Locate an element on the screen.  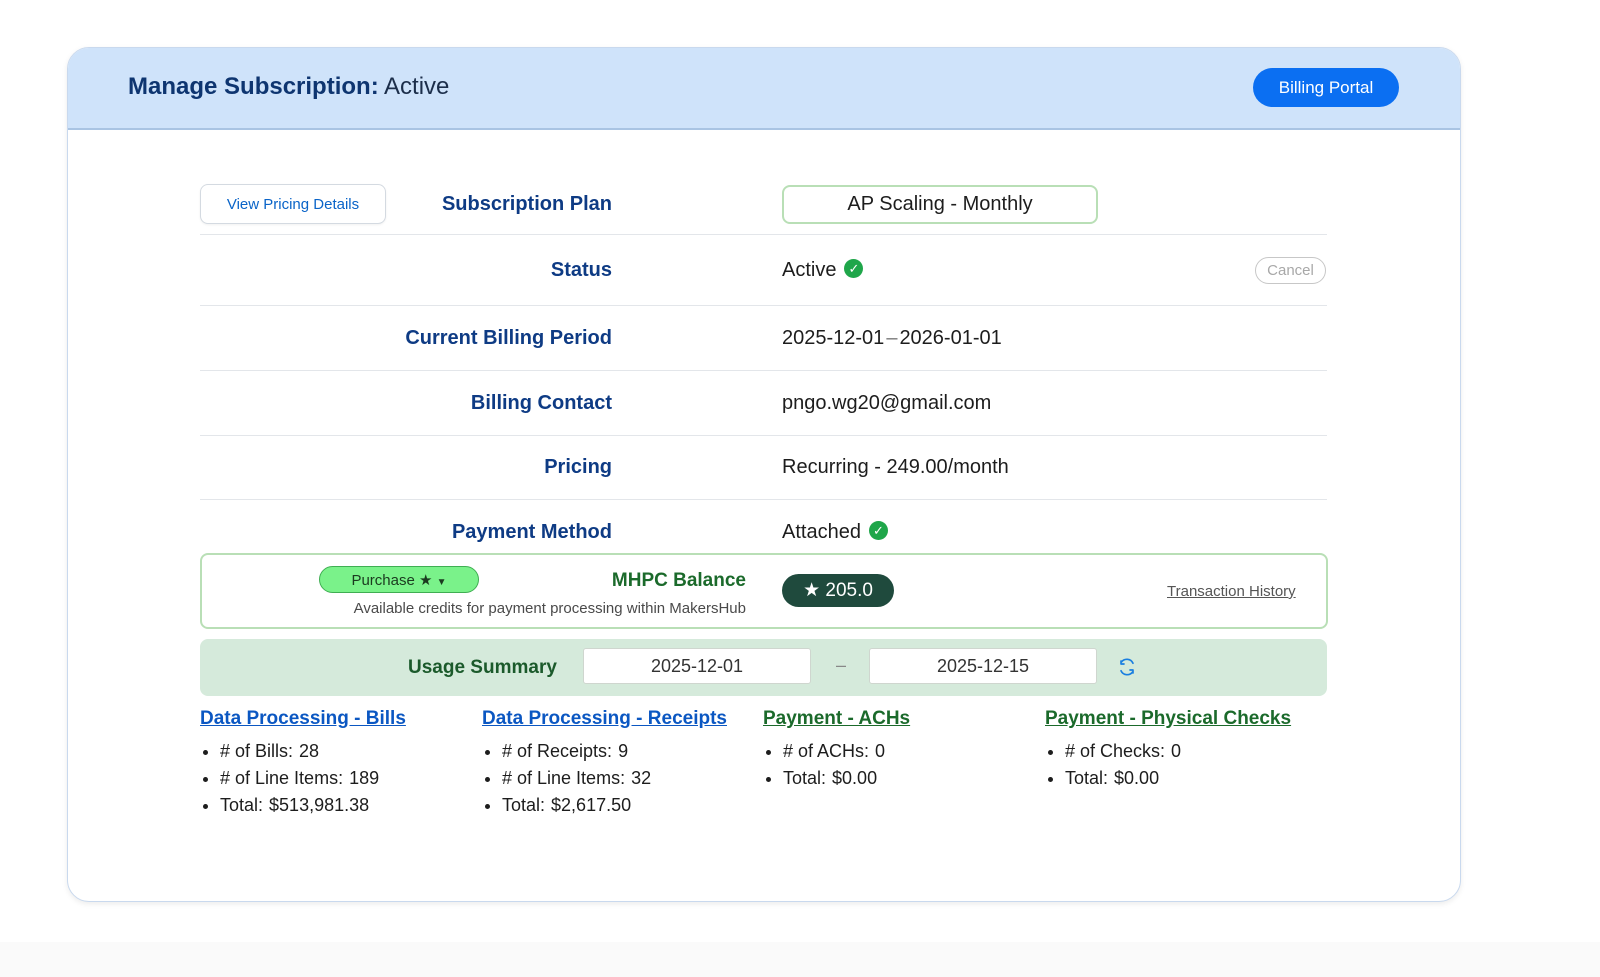
usage-summary-label: Usage Summary is located at coordinates (482, 667).